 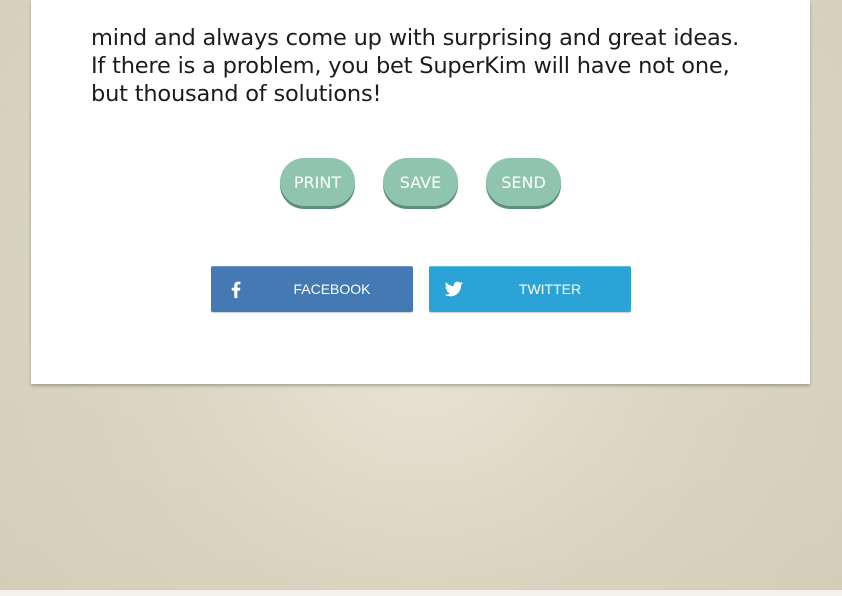 I want to click on story-line: but thousand of solutions!, so click(x=236, y=94).